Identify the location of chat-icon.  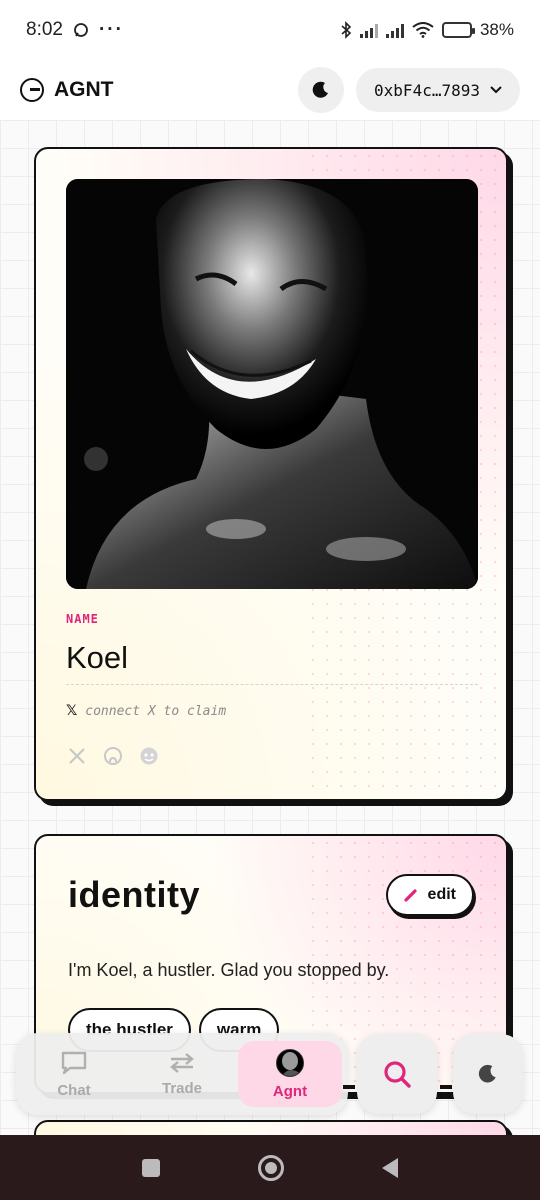
(74, 1062).